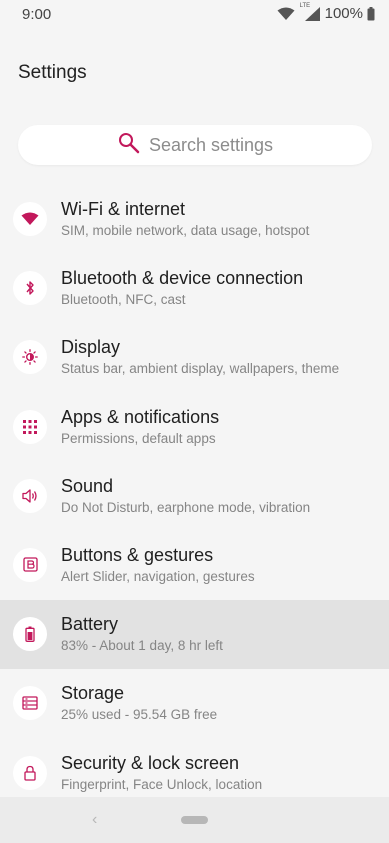 This screenshot has height=843, width=389. Describe the element at coordinates (186, 507) in the screenshot. I see `setting-subtitle: Do Not Disturb, earphone mode, vibration` at that location.